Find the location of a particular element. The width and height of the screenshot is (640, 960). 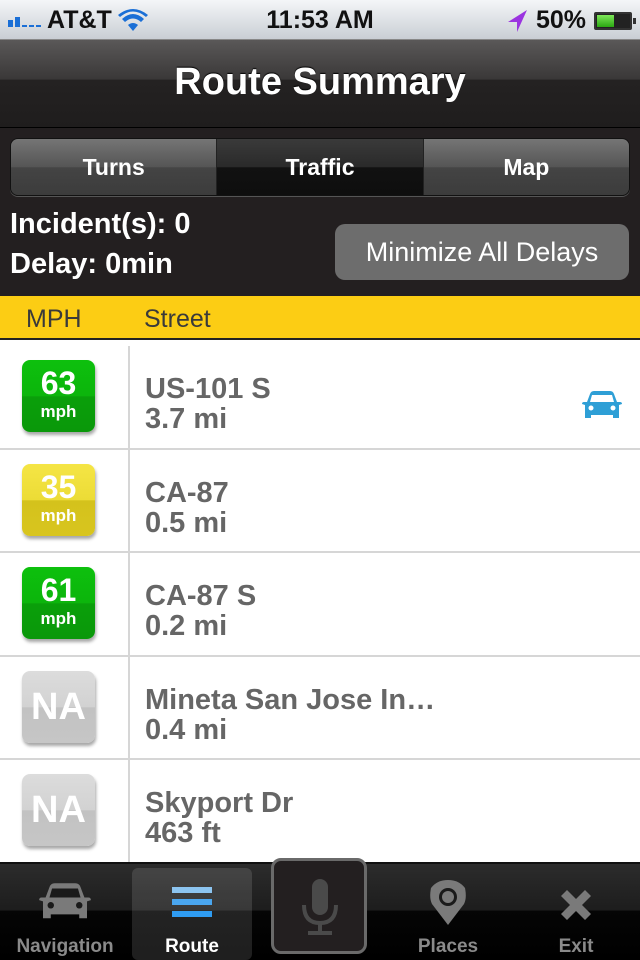

page-title: Route Summary is located at coordinates (320, 82).